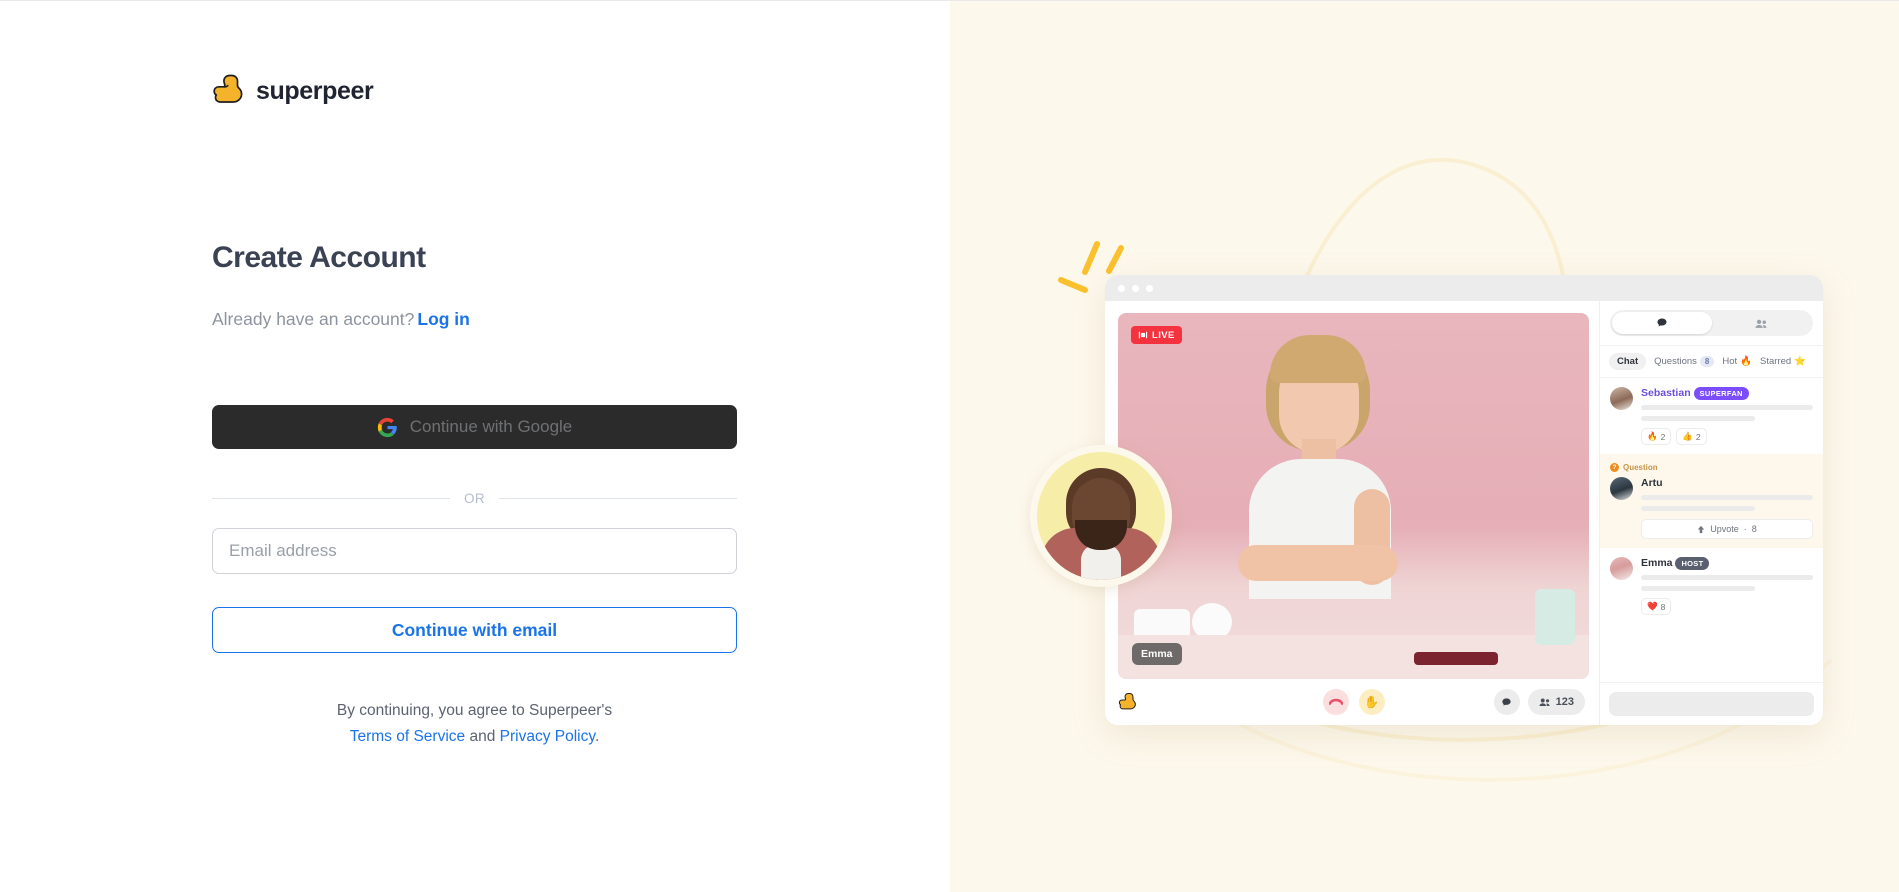  Describe the element at coordinates (1701, 529) in the screenshot. I see `upvote-arrow-icon` at that location.